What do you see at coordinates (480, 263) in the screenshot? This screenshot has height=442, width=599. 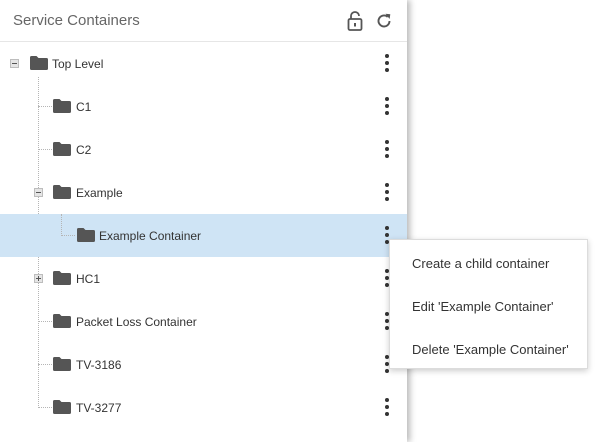 I see `menu-item-label: Create a child container` at bounding box center [480, 263].